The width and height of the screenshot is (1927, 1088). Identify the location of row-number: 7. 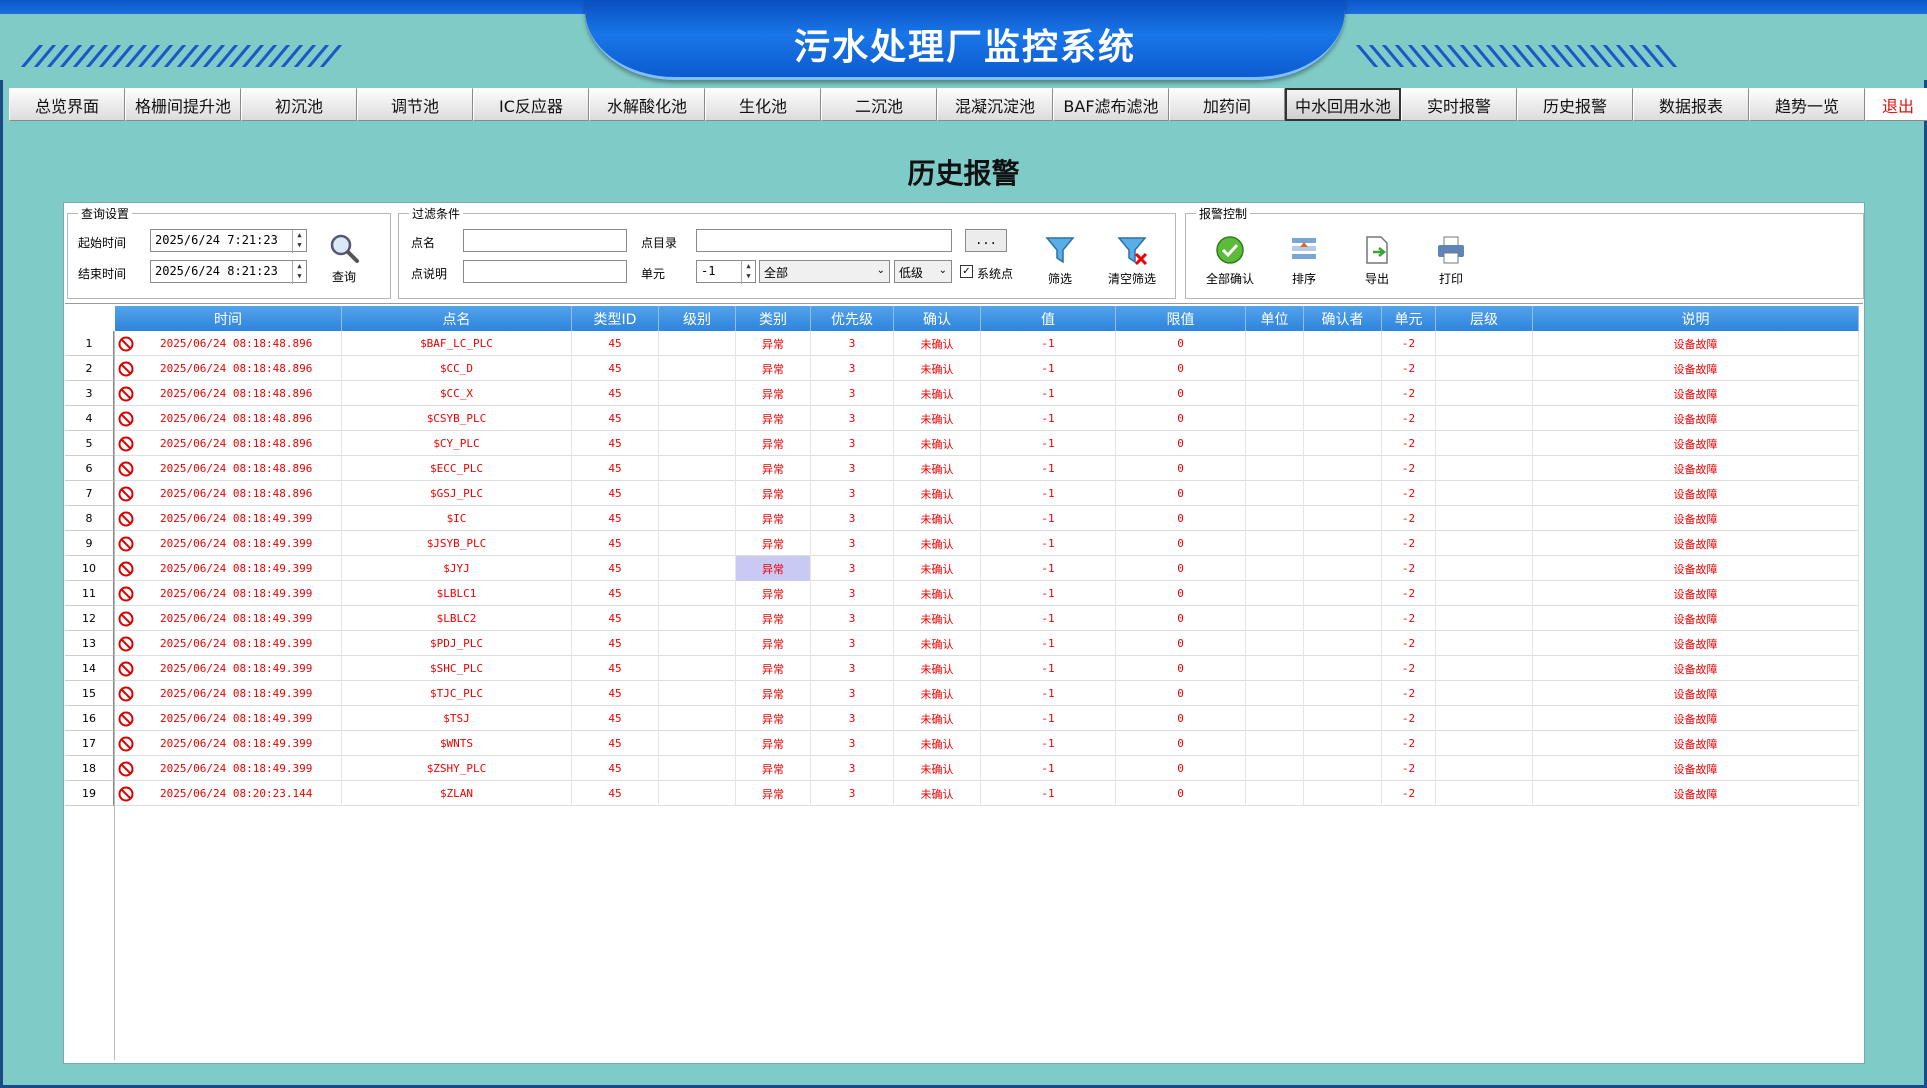
(89, 493).